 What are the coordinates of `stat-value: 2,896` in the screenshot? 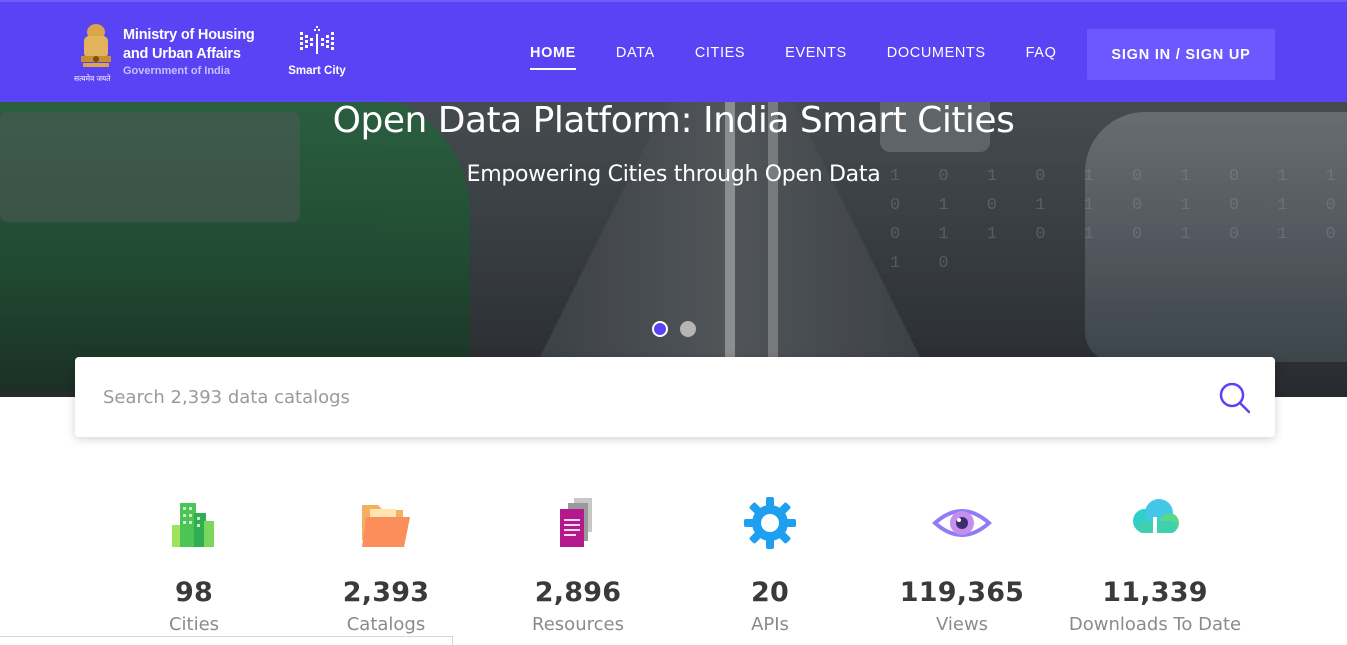 It's located at (578, 592).